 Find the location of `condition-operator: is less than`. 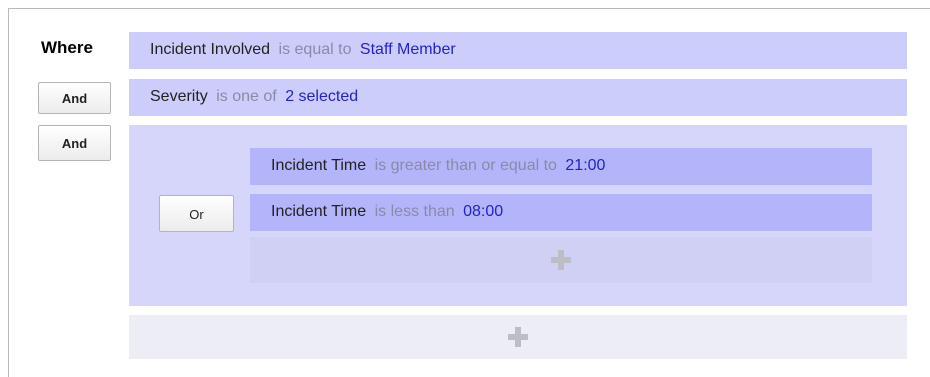

condition-operator: is less than is located at coordinates (415, 211).